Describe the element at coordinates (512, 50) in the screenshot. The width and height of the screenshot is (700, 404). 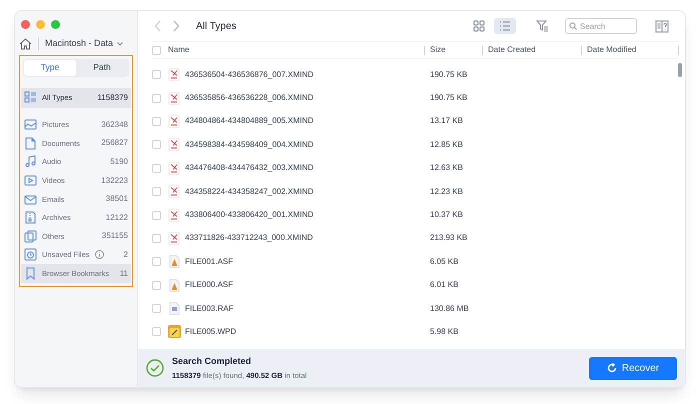
I see `column-header: Date Created` at that location.